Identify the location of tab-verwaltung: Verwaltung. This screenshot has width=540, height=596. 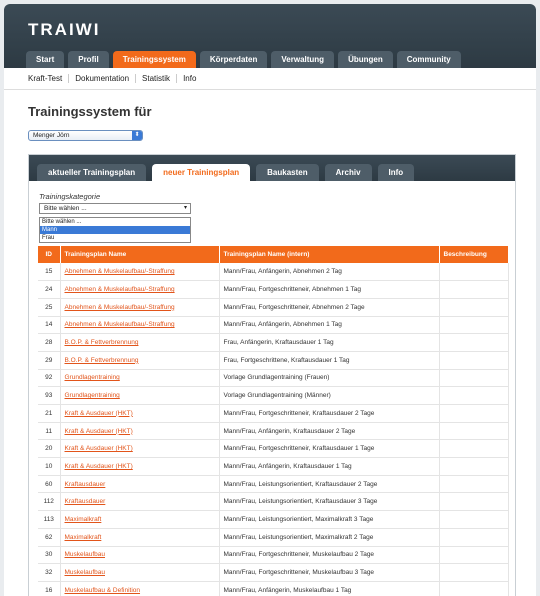
(303, 59).